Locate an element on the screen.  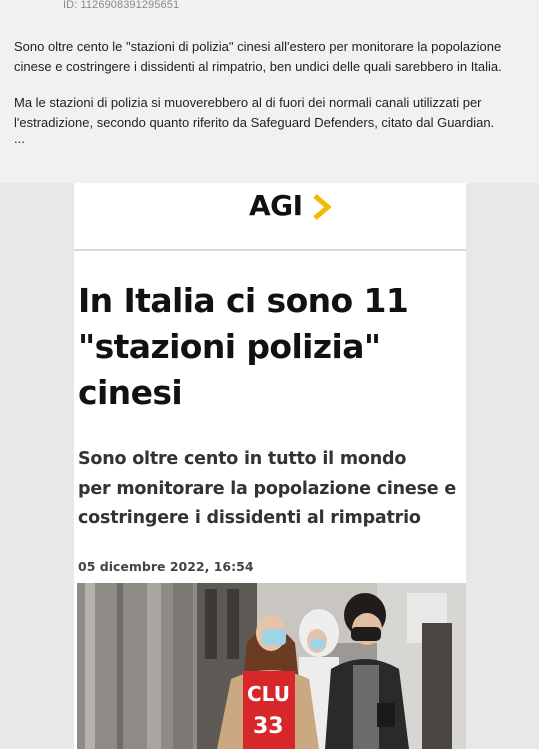
flag-avatar-icon is located at coordinates (31, 3).